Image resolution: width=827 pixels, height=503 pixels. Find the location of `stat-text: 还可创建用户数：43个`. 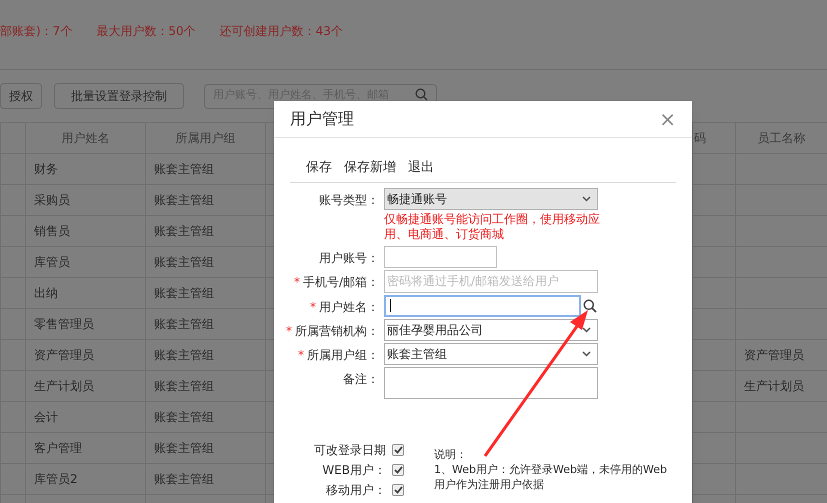

stat-text: 还可创建用户数：43个 is located at coordinates (281, 31).